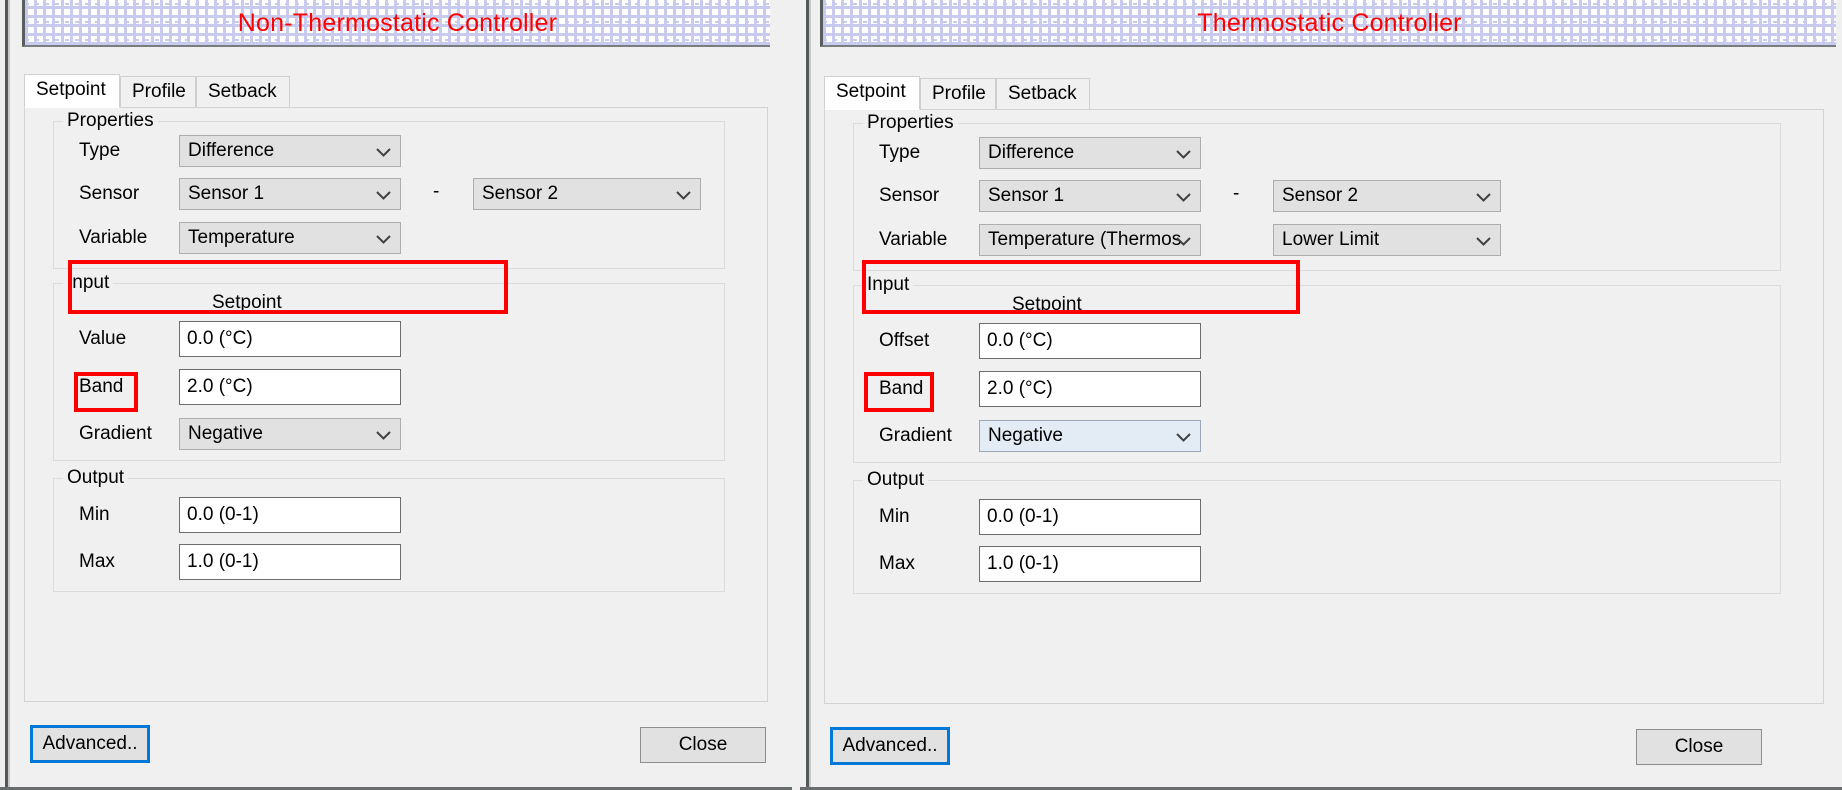  What do you see at coordinates (290, 339) in the screenshot?
I see `value-textbox: 0.0 (°C)` at bounding box center [290, 339].